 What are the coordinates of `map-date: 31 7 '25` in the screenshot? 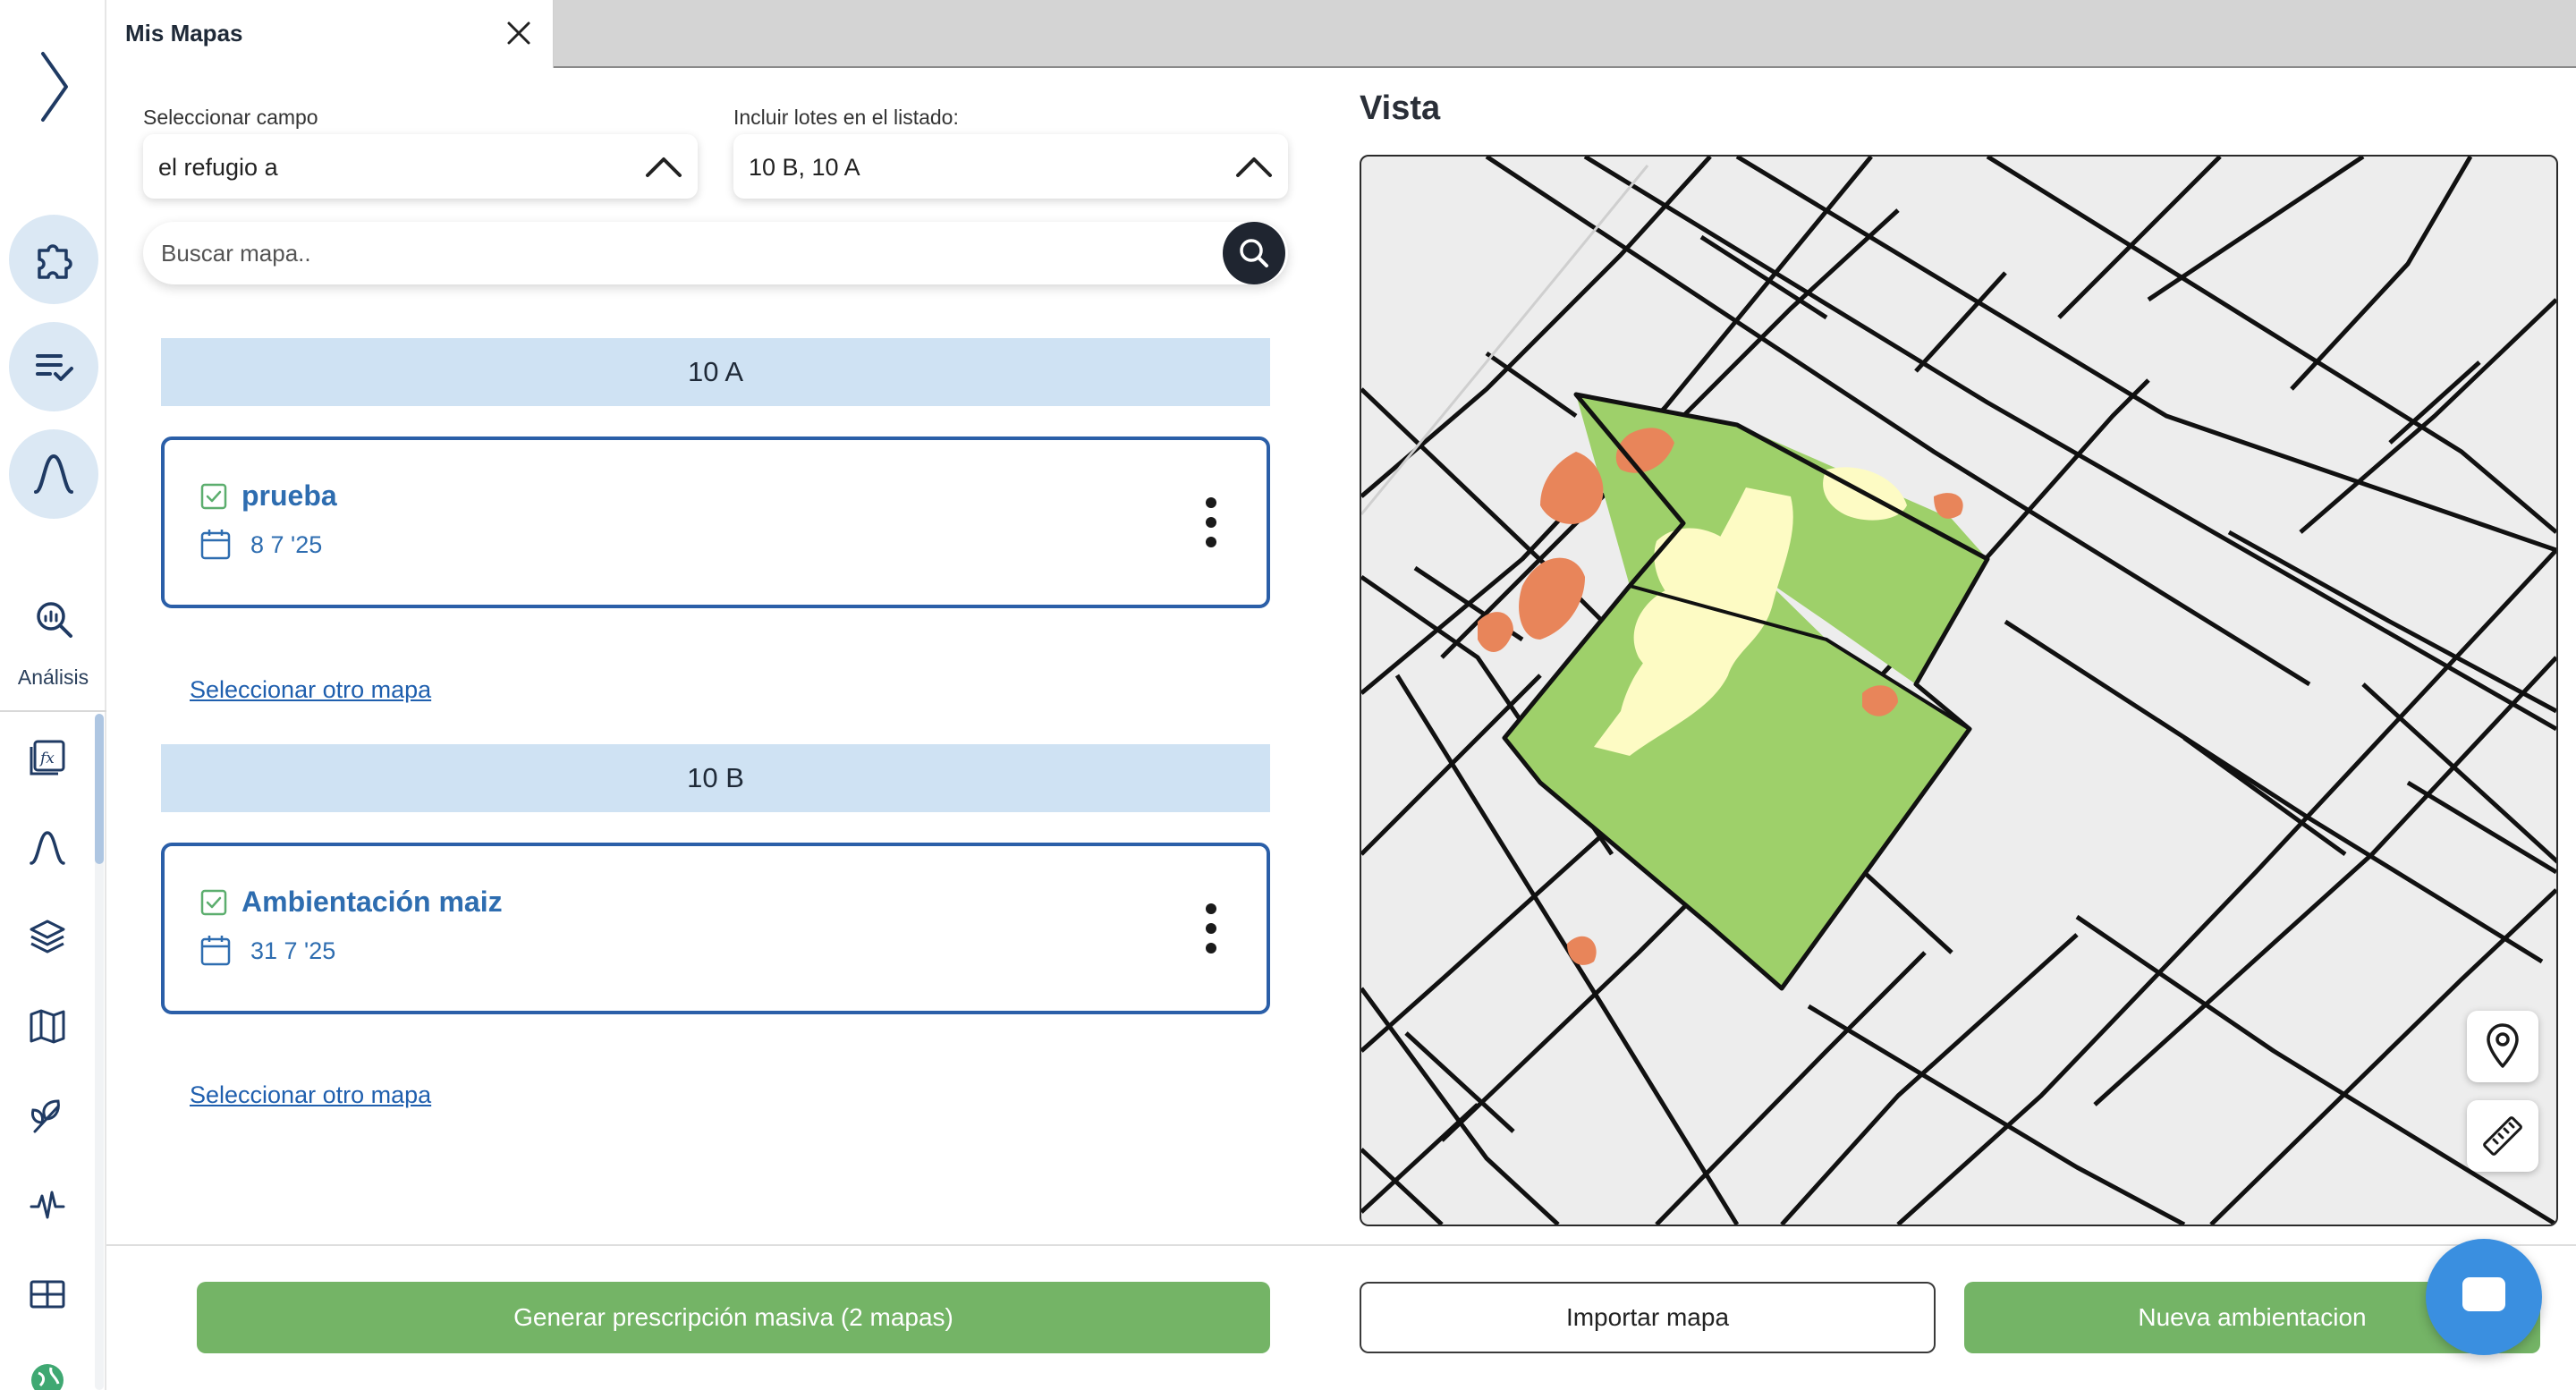 It's located at (293, 950).